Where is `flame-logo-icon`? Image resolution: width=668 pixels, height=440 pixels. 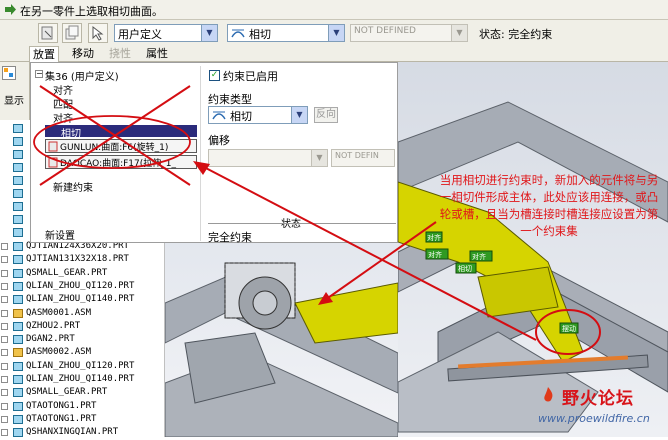 flame-logo-icon is located at coordinates (548, 394).